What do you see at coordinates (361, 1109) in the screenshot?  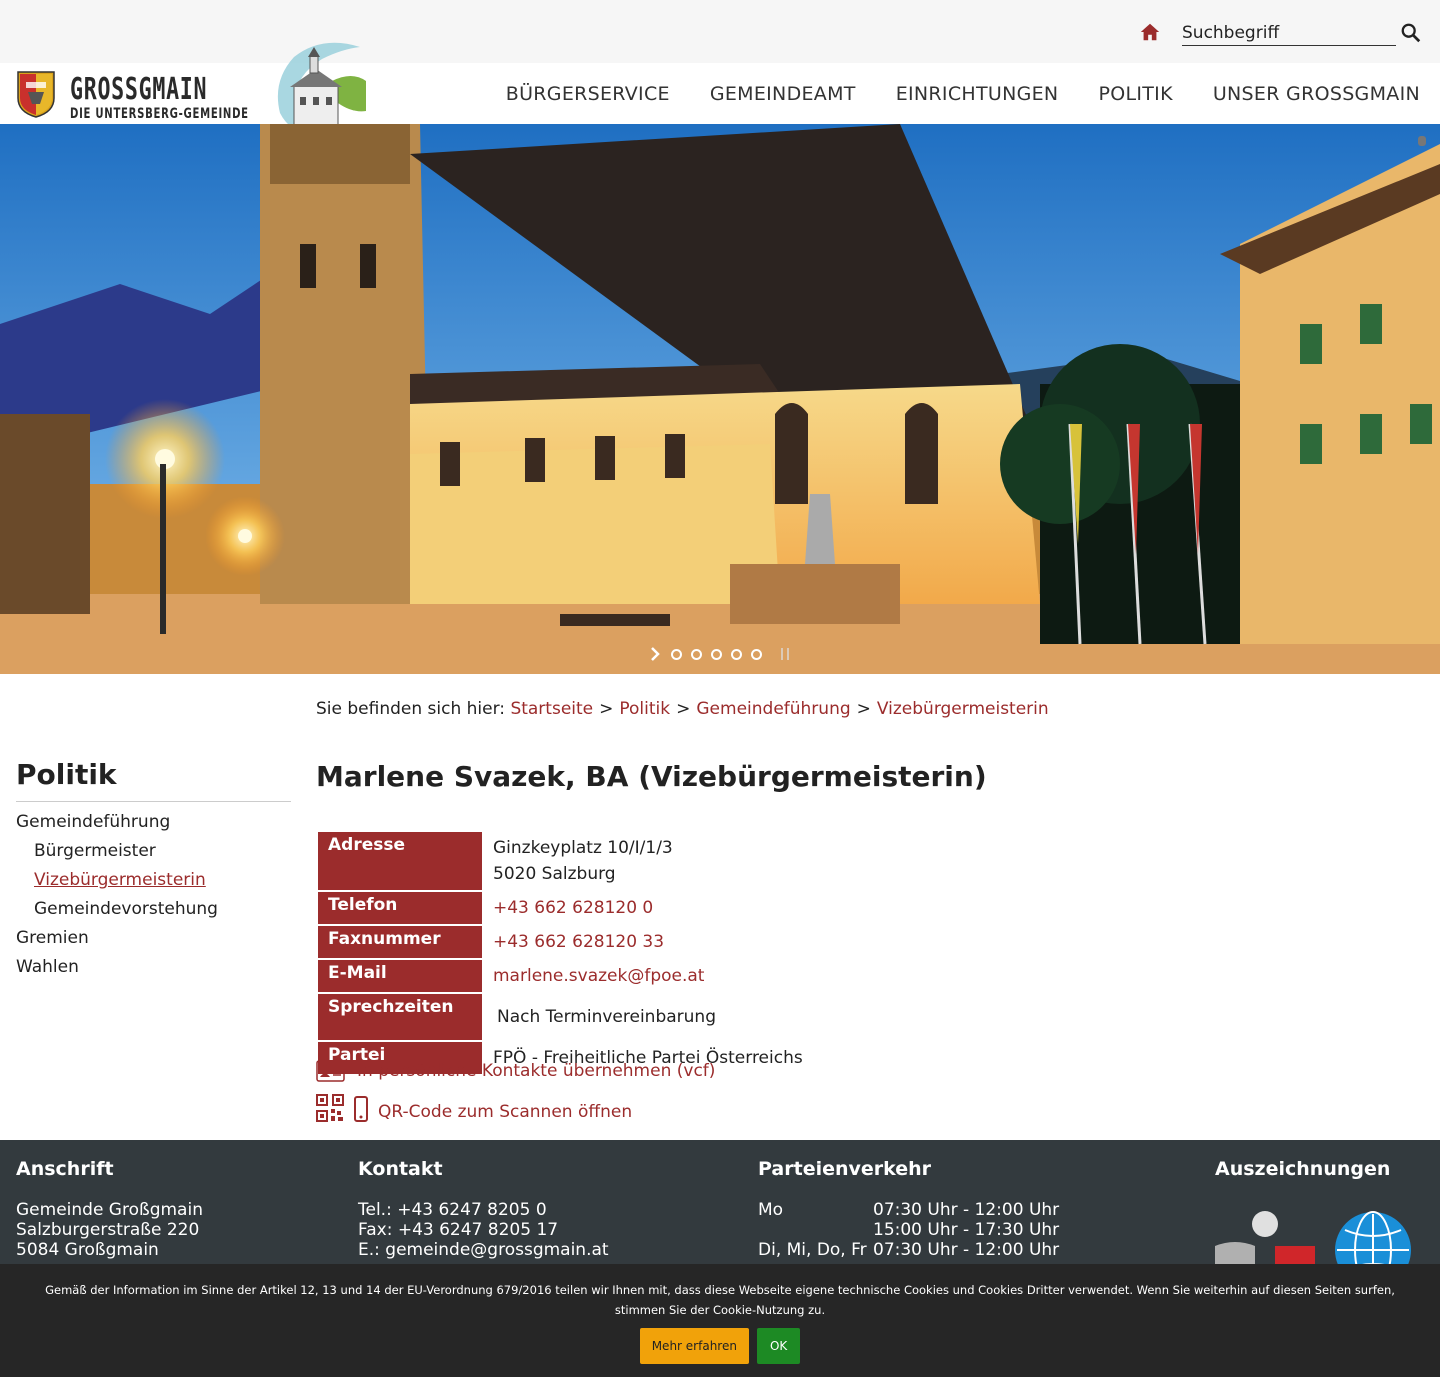 I see `phone-icon` at bounding box center [361, 1109].